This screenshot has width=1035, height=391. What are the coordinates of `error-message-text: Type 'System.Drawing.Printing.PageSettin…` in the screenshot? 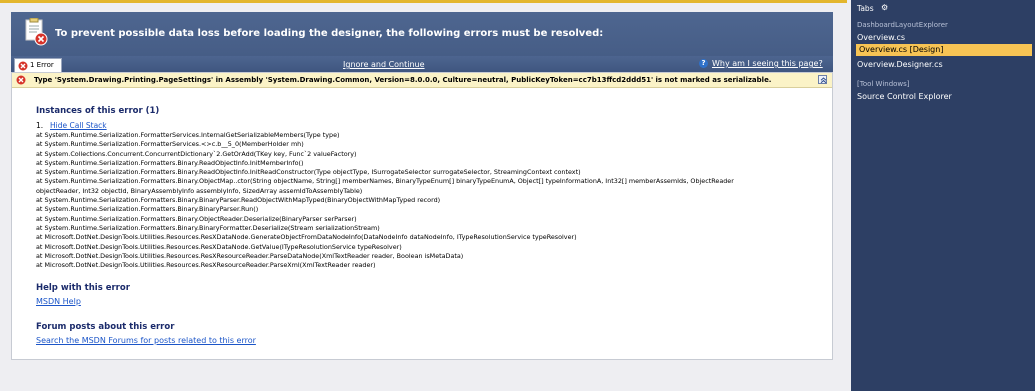 It's located at (403, 80).